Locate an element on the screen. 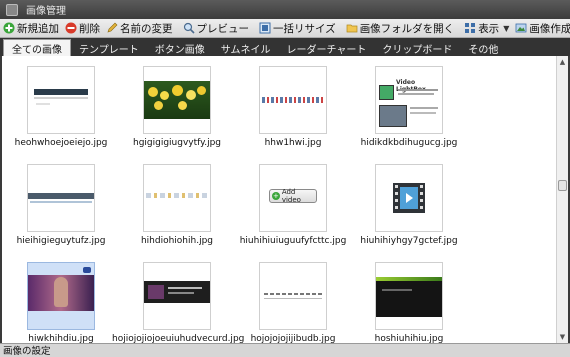  add-button: 新規追加 is located at coordinates (31, 28).